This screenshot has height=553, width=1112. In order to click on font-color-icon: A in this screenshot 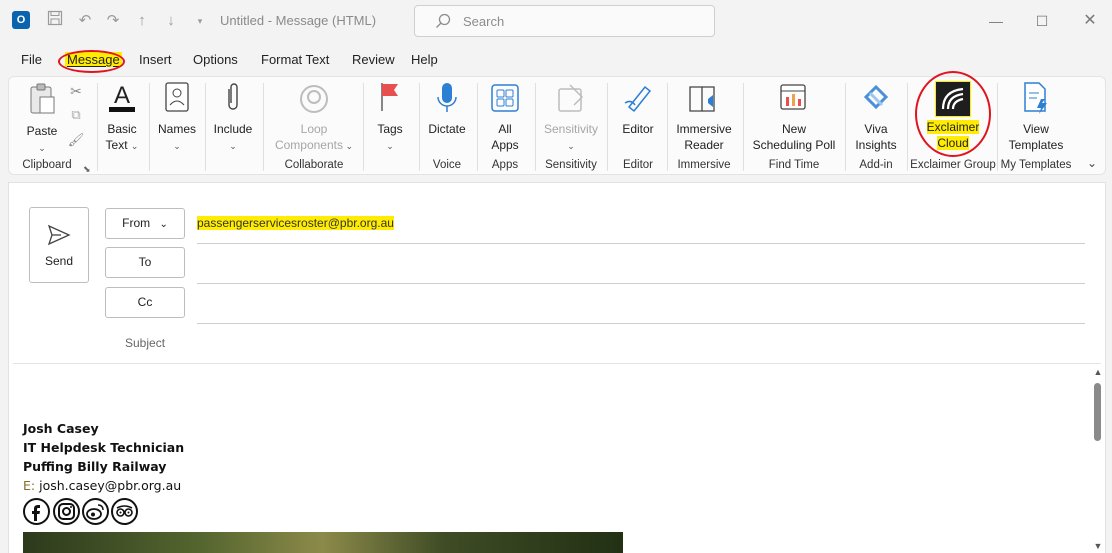, I will do `click(122, 100)`.